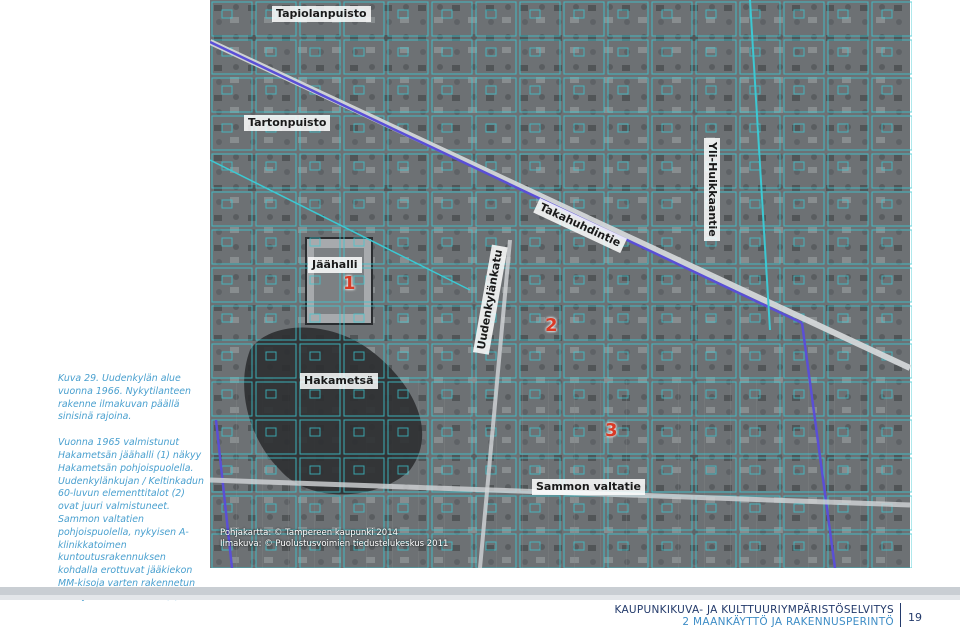 This screenshot has height=629, width=960. What do you see at coordinates (551, 325) in the screenshot?
I see `marker-2: 2` at bounding box center [551, 325].